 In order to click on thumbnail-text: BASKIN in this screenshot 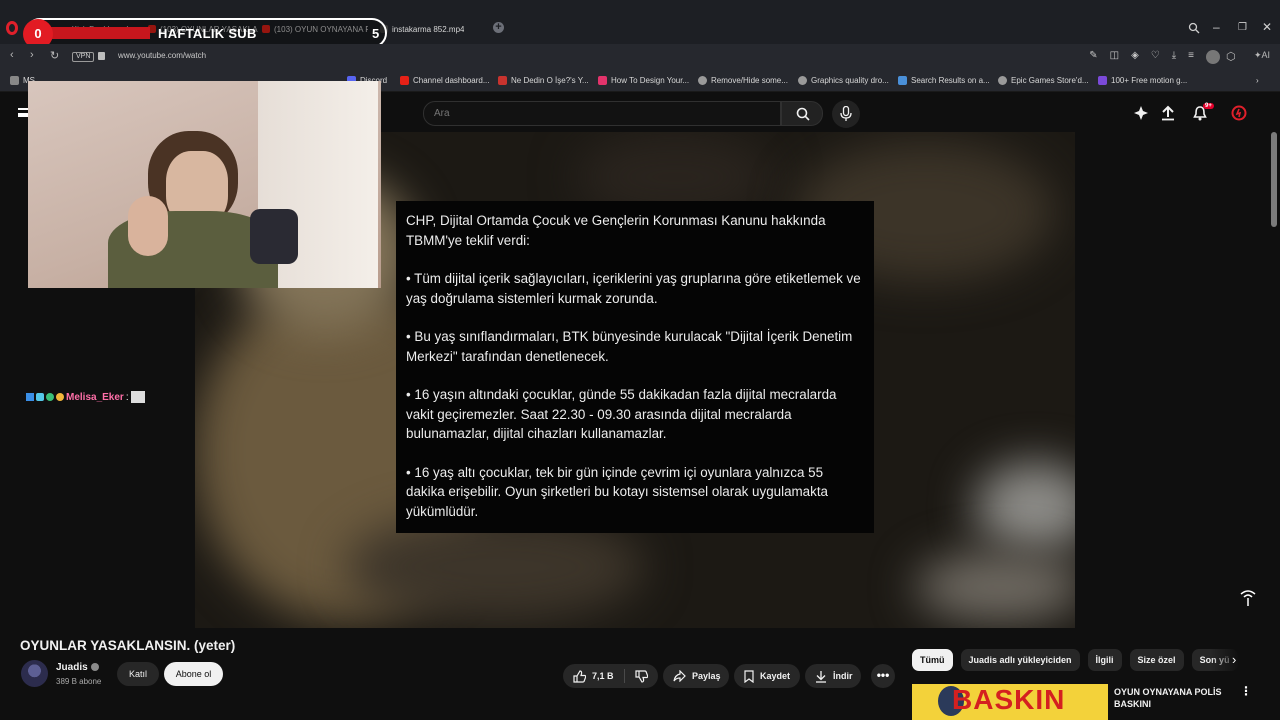, I will do `click(1009, 699)`.